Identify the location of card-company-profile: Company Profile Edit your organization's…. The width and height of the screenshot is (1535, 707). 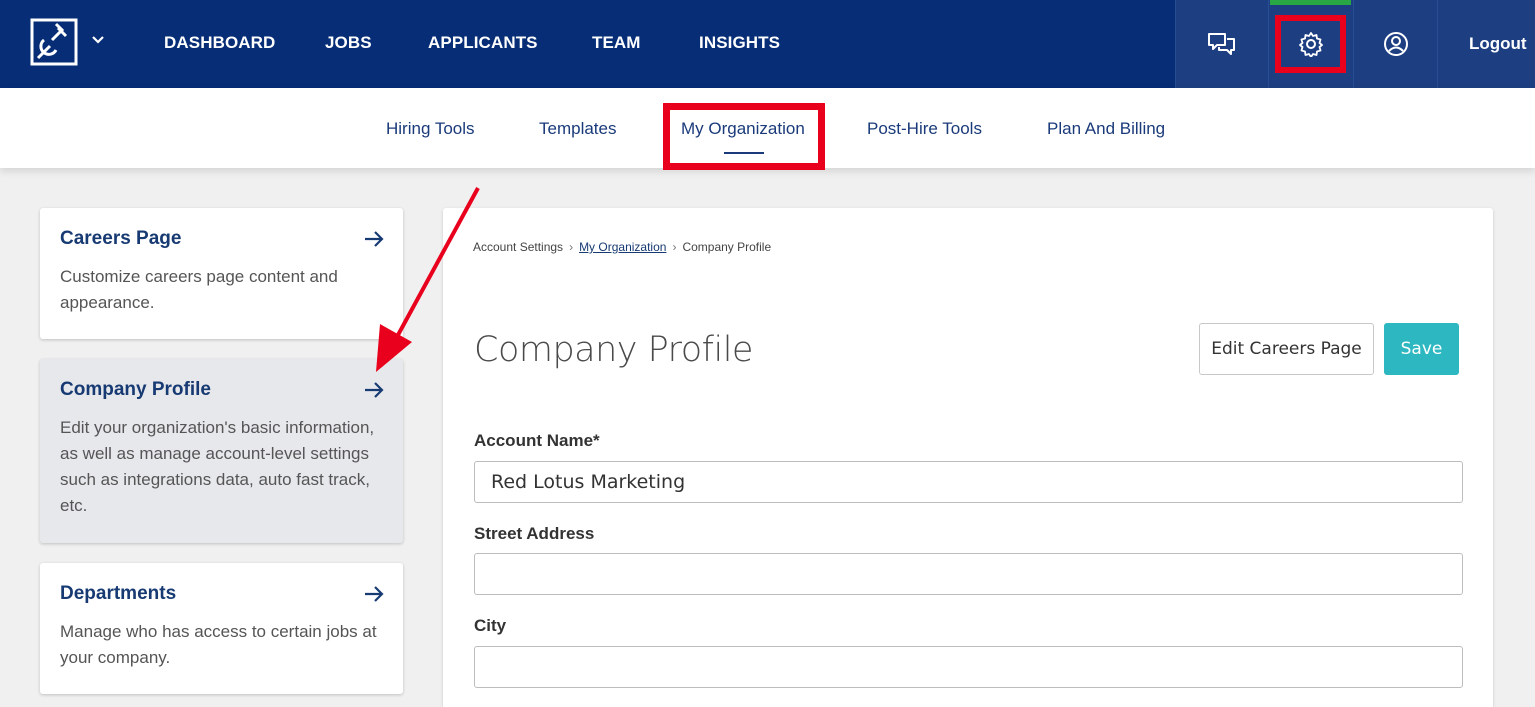
(221, 451).